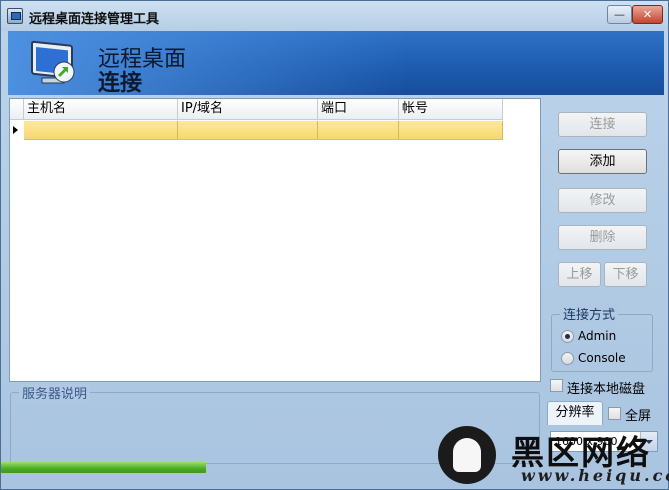 The image size is (669, 490). Describe the element at coordinates (597, 336) in the screenshot. I see `admin-radio-label: Admin` at that location.